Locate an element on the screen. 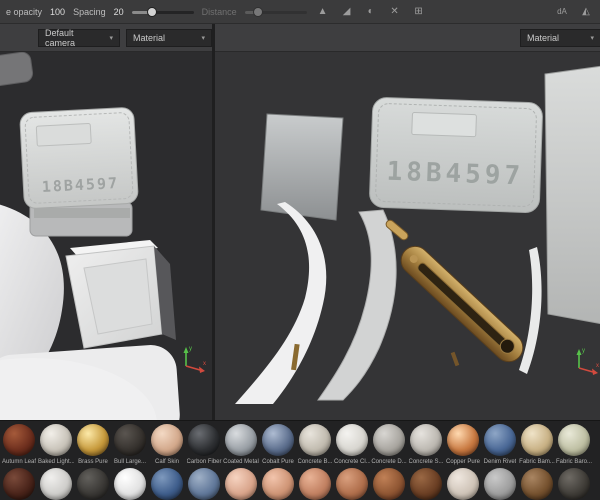 The height and width of the screenshot is (500, 600). shading-sphere-icon: ◐ is located at coordinates (371, 12).